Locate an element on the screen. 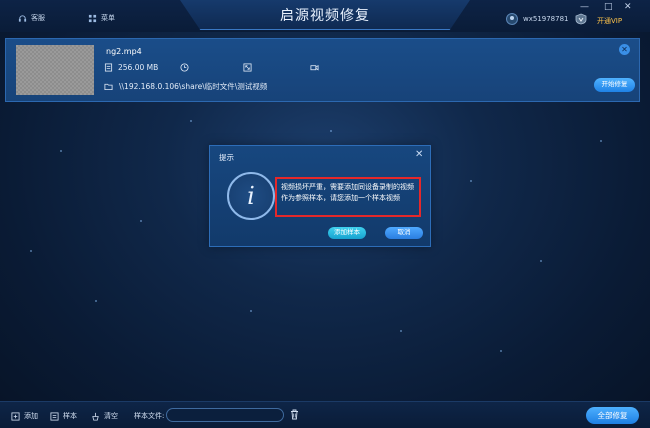  sample-button: 样本 is located at coordinates (63, 416).